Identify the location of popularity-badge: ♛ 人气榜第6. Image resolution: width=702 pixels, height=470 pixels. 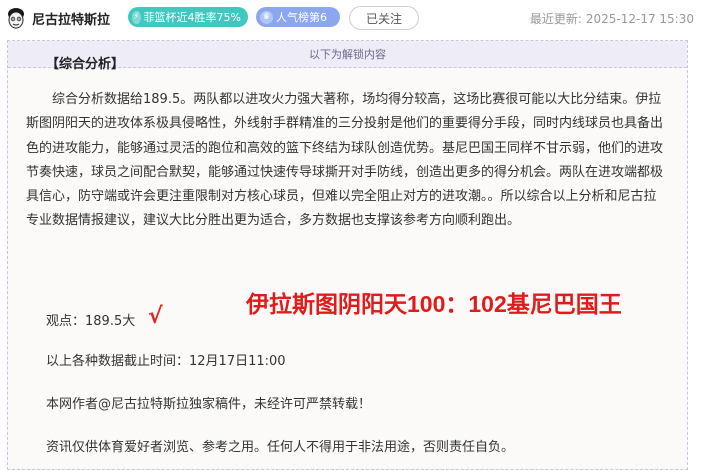
(298, 17).